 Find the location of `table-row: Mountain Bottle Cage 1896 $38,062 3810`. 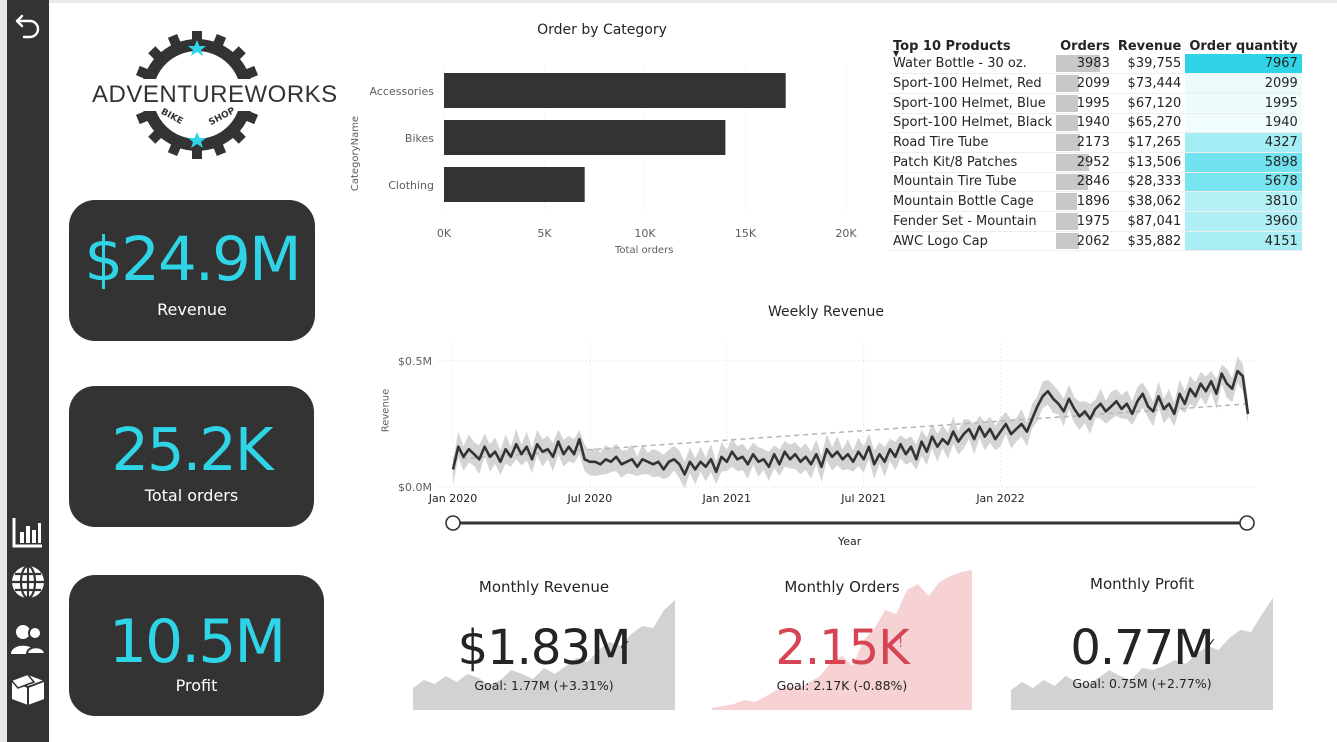

table-row: Mountain Bottle Cage 1896 $38,062 3810 is located at coordinates (1095, 201).